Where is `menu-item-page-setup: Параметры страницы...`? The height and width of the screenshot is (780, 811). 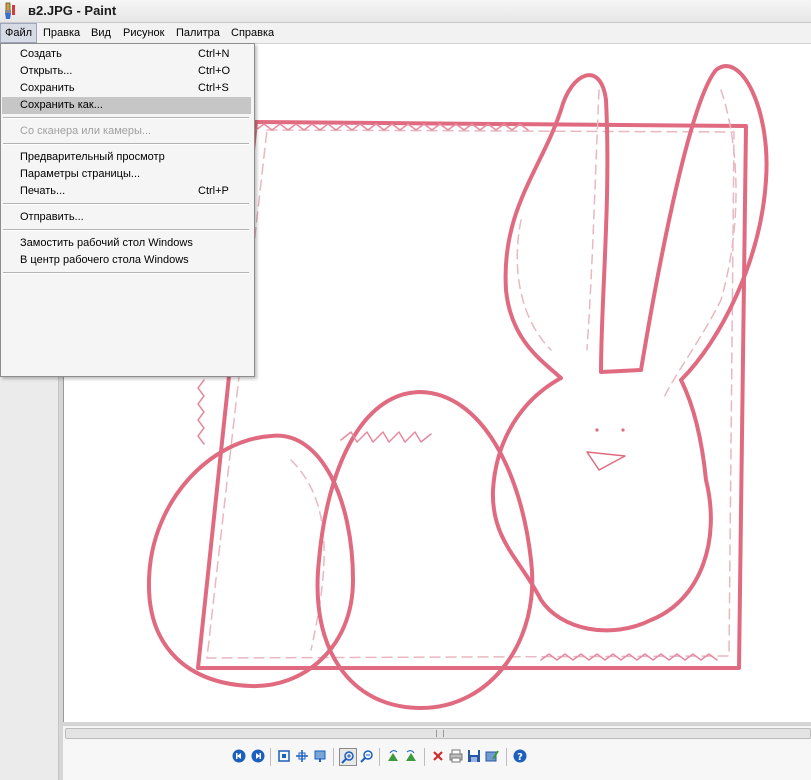
menu-item-page-setup: Параметры страницы... is located at coordinates (126, 174).